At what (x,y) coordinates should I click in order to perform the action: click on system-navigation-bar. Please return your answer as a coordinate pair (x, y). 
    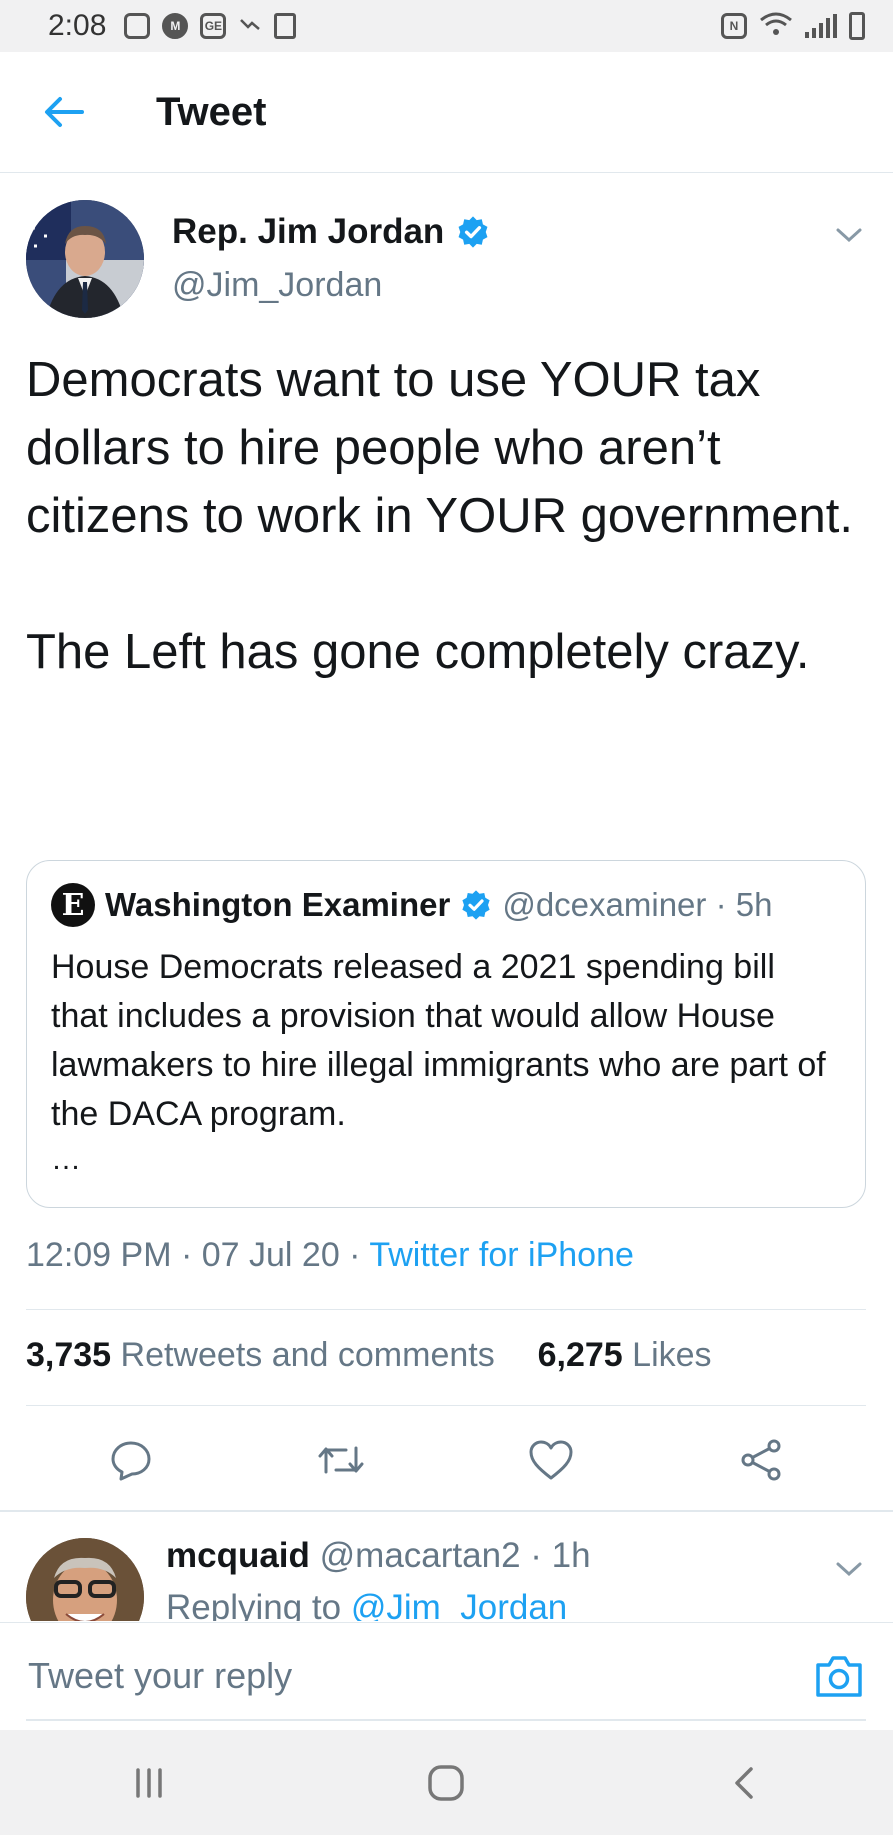
    Looking at the image, I should click on (446, 1782).